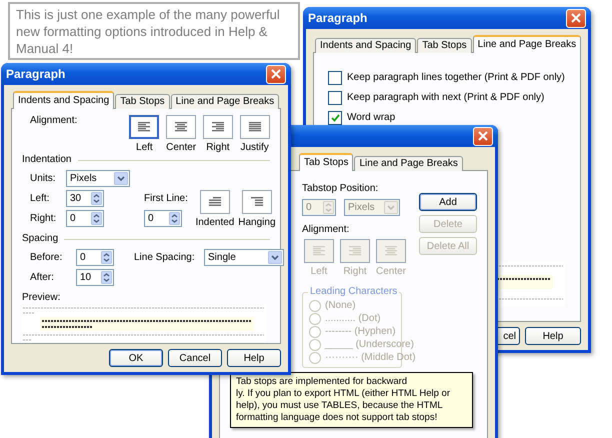  I want to click on dialog-button: OK, so click(136, 358).